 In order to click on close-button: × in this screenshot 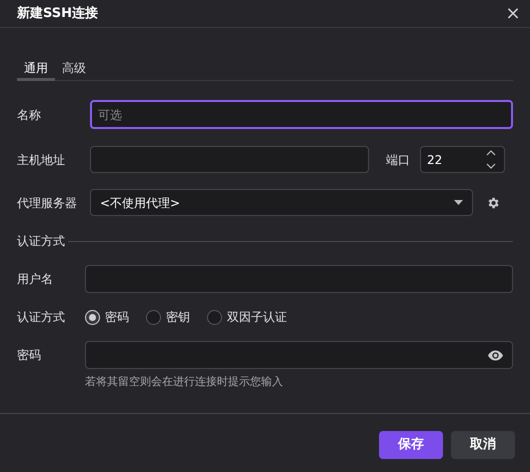, I will do `click(513, 13)`.